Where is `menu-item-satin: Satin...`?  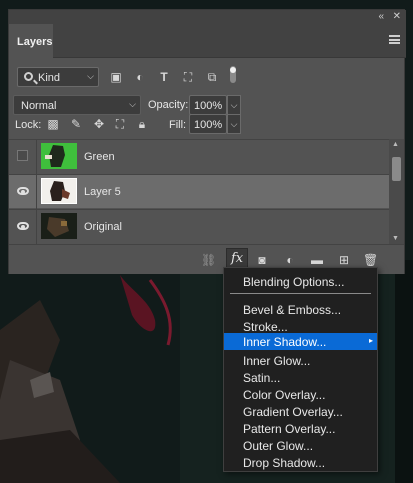 menu-item-satin: Satin... is located at coordinates (300, 377).